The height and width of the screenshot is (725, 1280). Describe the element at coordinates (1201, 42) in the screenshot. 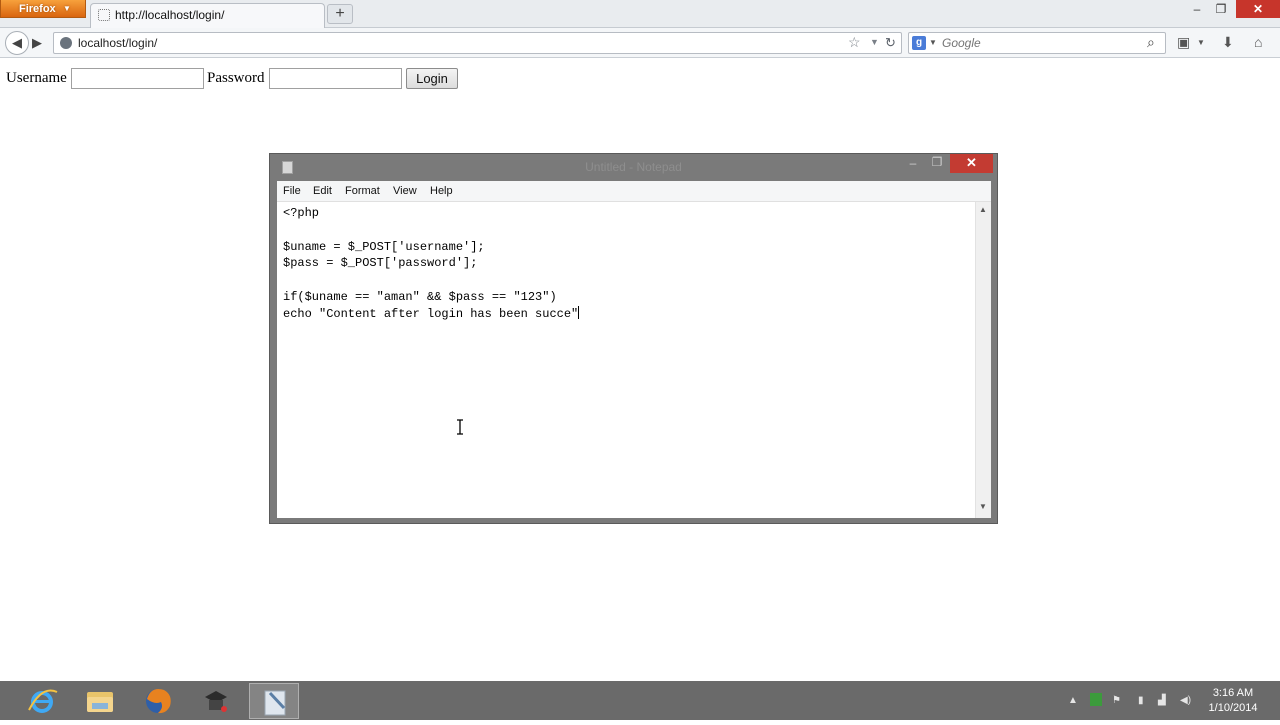

I see `bookmarks-dropdown-icon: ▼` at that location.